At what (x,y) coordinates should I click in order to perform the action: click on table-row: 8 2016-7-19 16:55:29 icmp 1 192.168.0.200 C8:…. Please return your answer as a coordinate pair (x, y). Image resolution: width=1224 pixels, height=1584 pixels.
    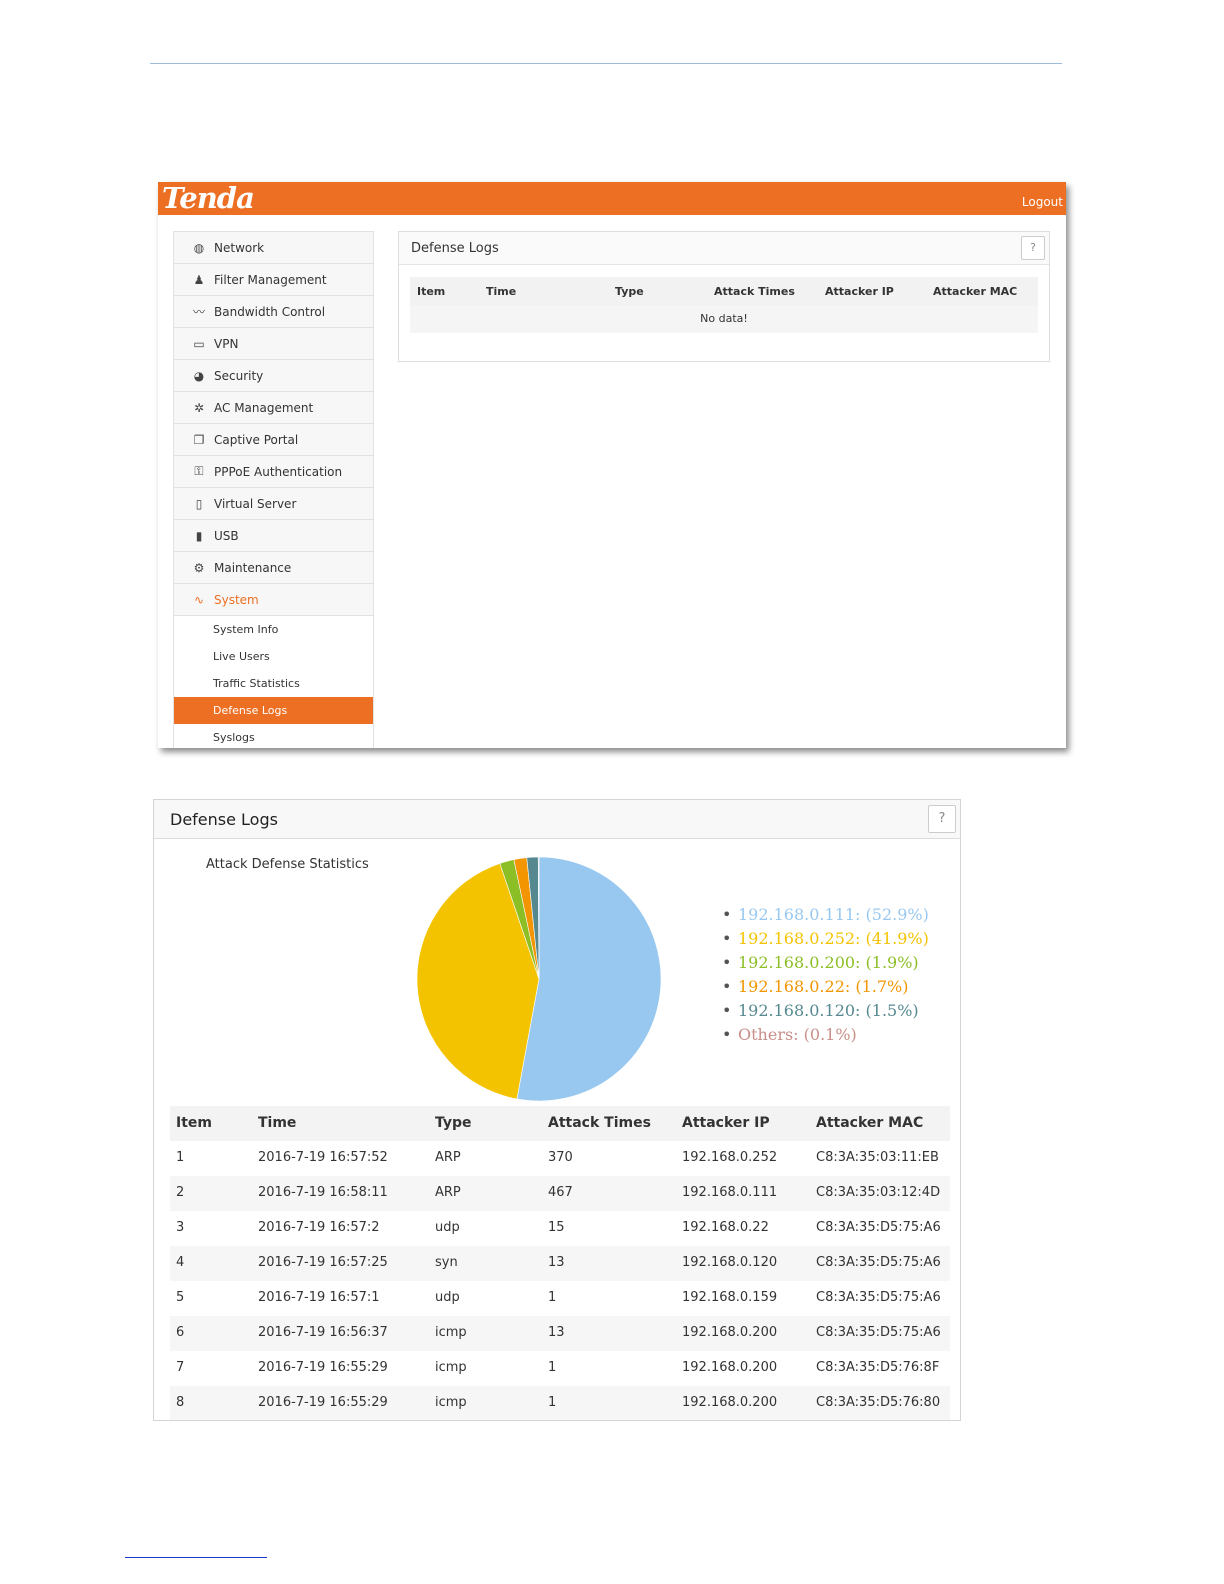
    Looking at the image, I should click on (560, 1403).